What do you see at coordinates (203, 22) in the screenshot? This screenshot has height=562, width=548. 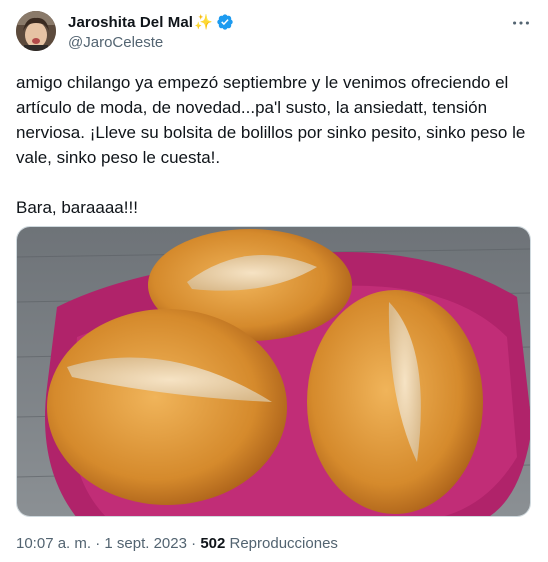 I see `sparkle-emoji: ✨` at bounding box center [203, 22].